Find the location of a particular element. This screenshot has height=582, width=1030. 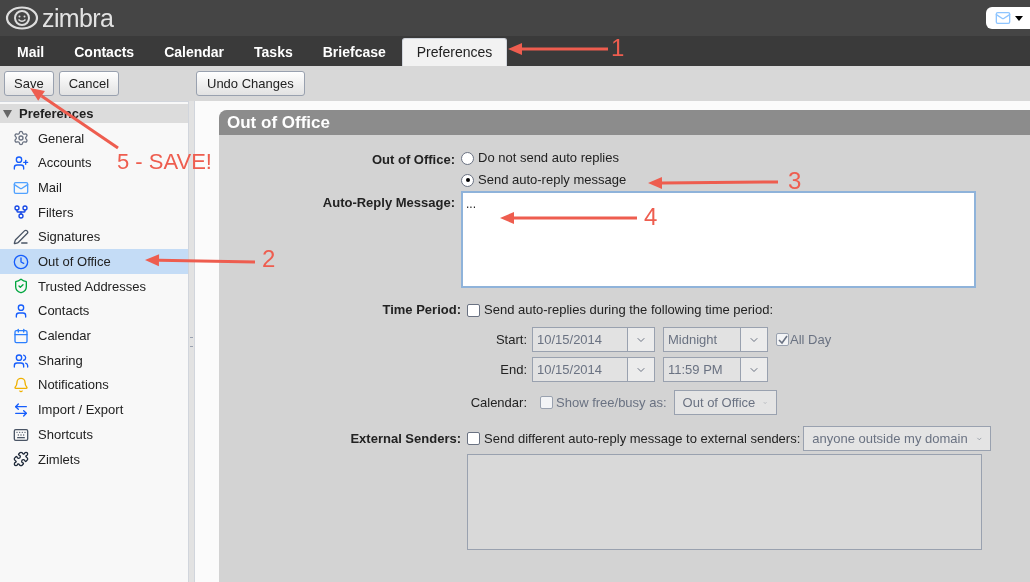

puzzle-icon is located at coordinates (21, 459).